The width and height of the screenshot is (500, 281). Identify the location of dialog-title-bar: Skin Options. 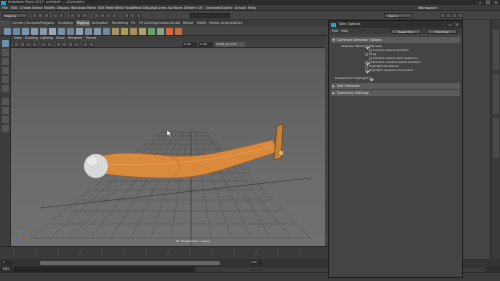
(395, 24).